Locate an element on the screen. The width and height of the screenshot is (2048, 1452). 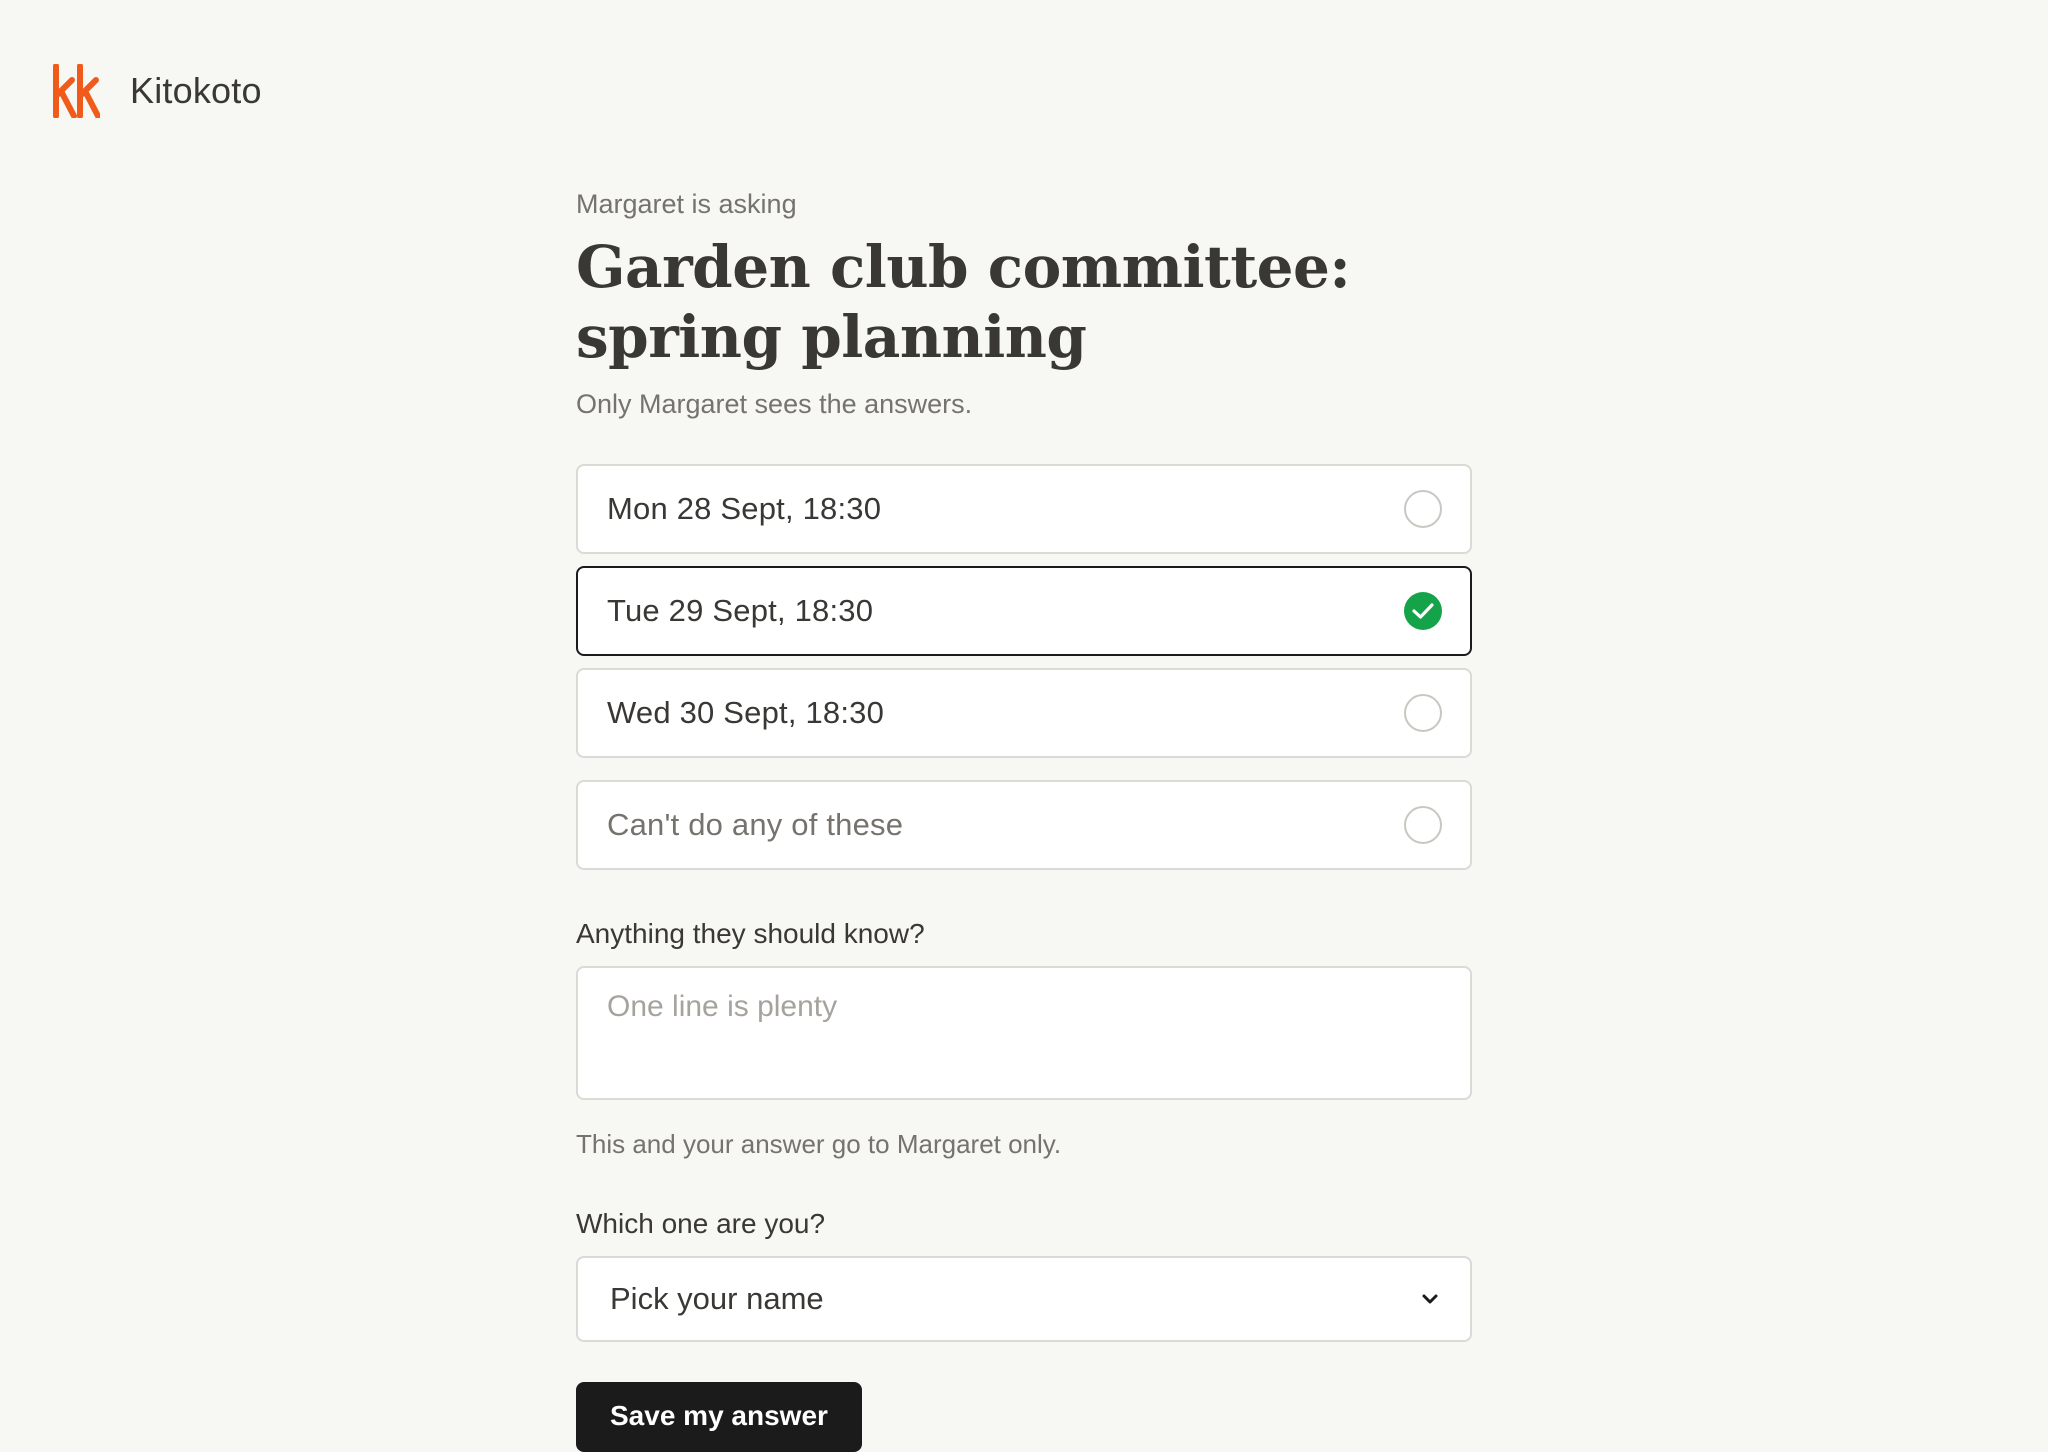
option-label: Tue 29 Sept, 18:30 is located at coordinates (740, 610).